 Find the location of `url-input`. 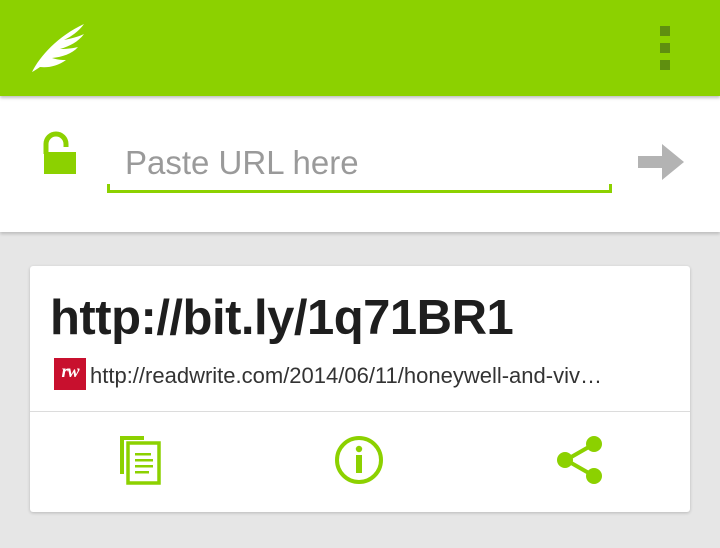

url-input is located at coordinates (359, 163).